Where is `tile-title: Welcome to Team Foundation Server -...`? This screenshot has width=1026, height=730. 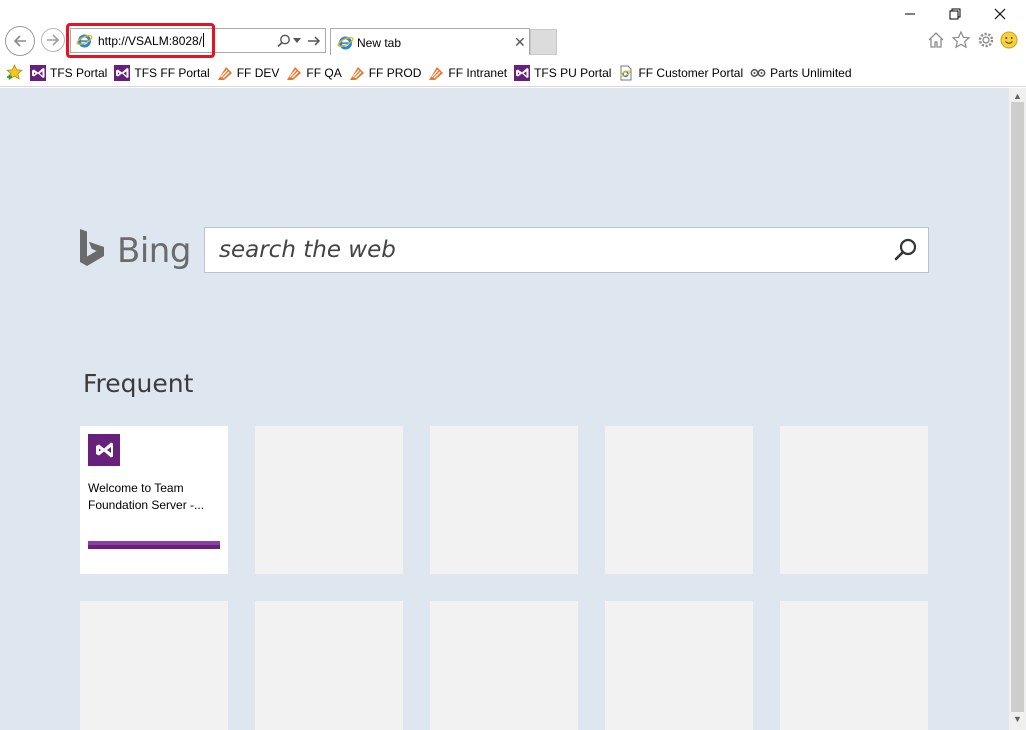
tile-title: Welcome to Team Foundation Server -... is located at coordinates (146, 496).